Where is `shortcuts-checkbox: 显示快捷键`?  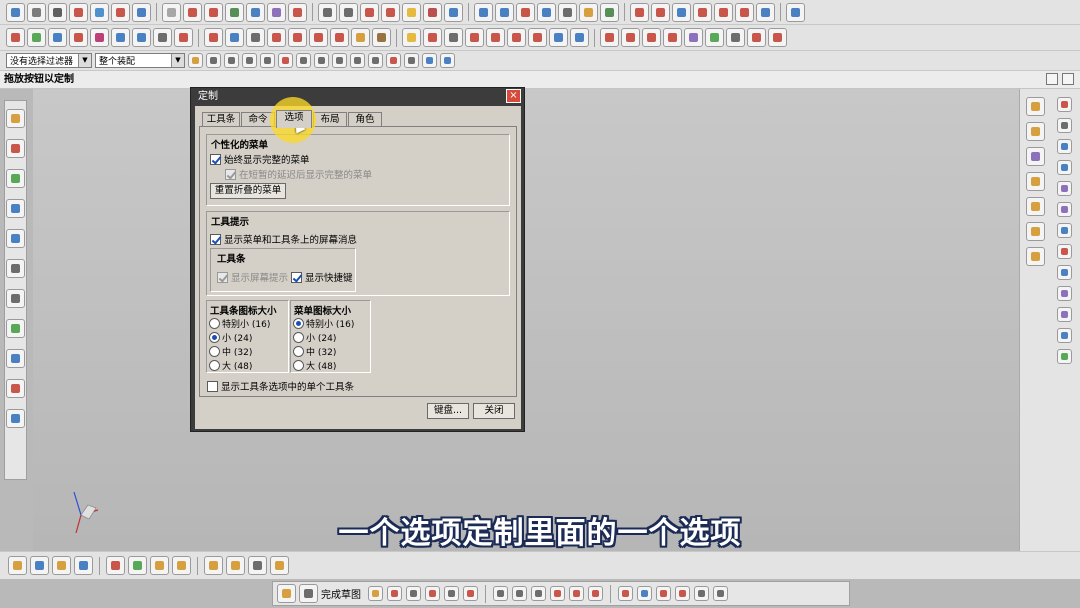
shortcuts-checkbox: 显示快捷键 is located at coordinates (322, 277).